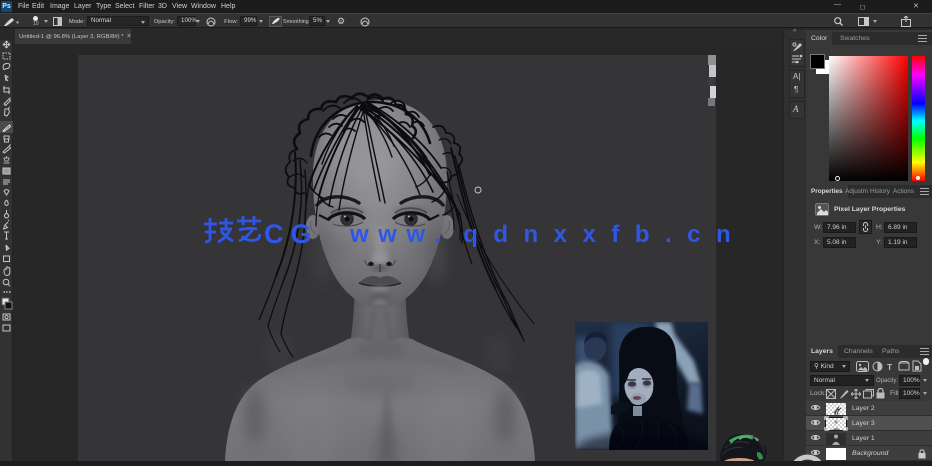 The width and height of the screenshot is (932, 466). What do you see at coordinates (547, 234) in the screenshot?
I see `svg-text: www.qdnxxfb.cn` at bounding box center [547, 234].